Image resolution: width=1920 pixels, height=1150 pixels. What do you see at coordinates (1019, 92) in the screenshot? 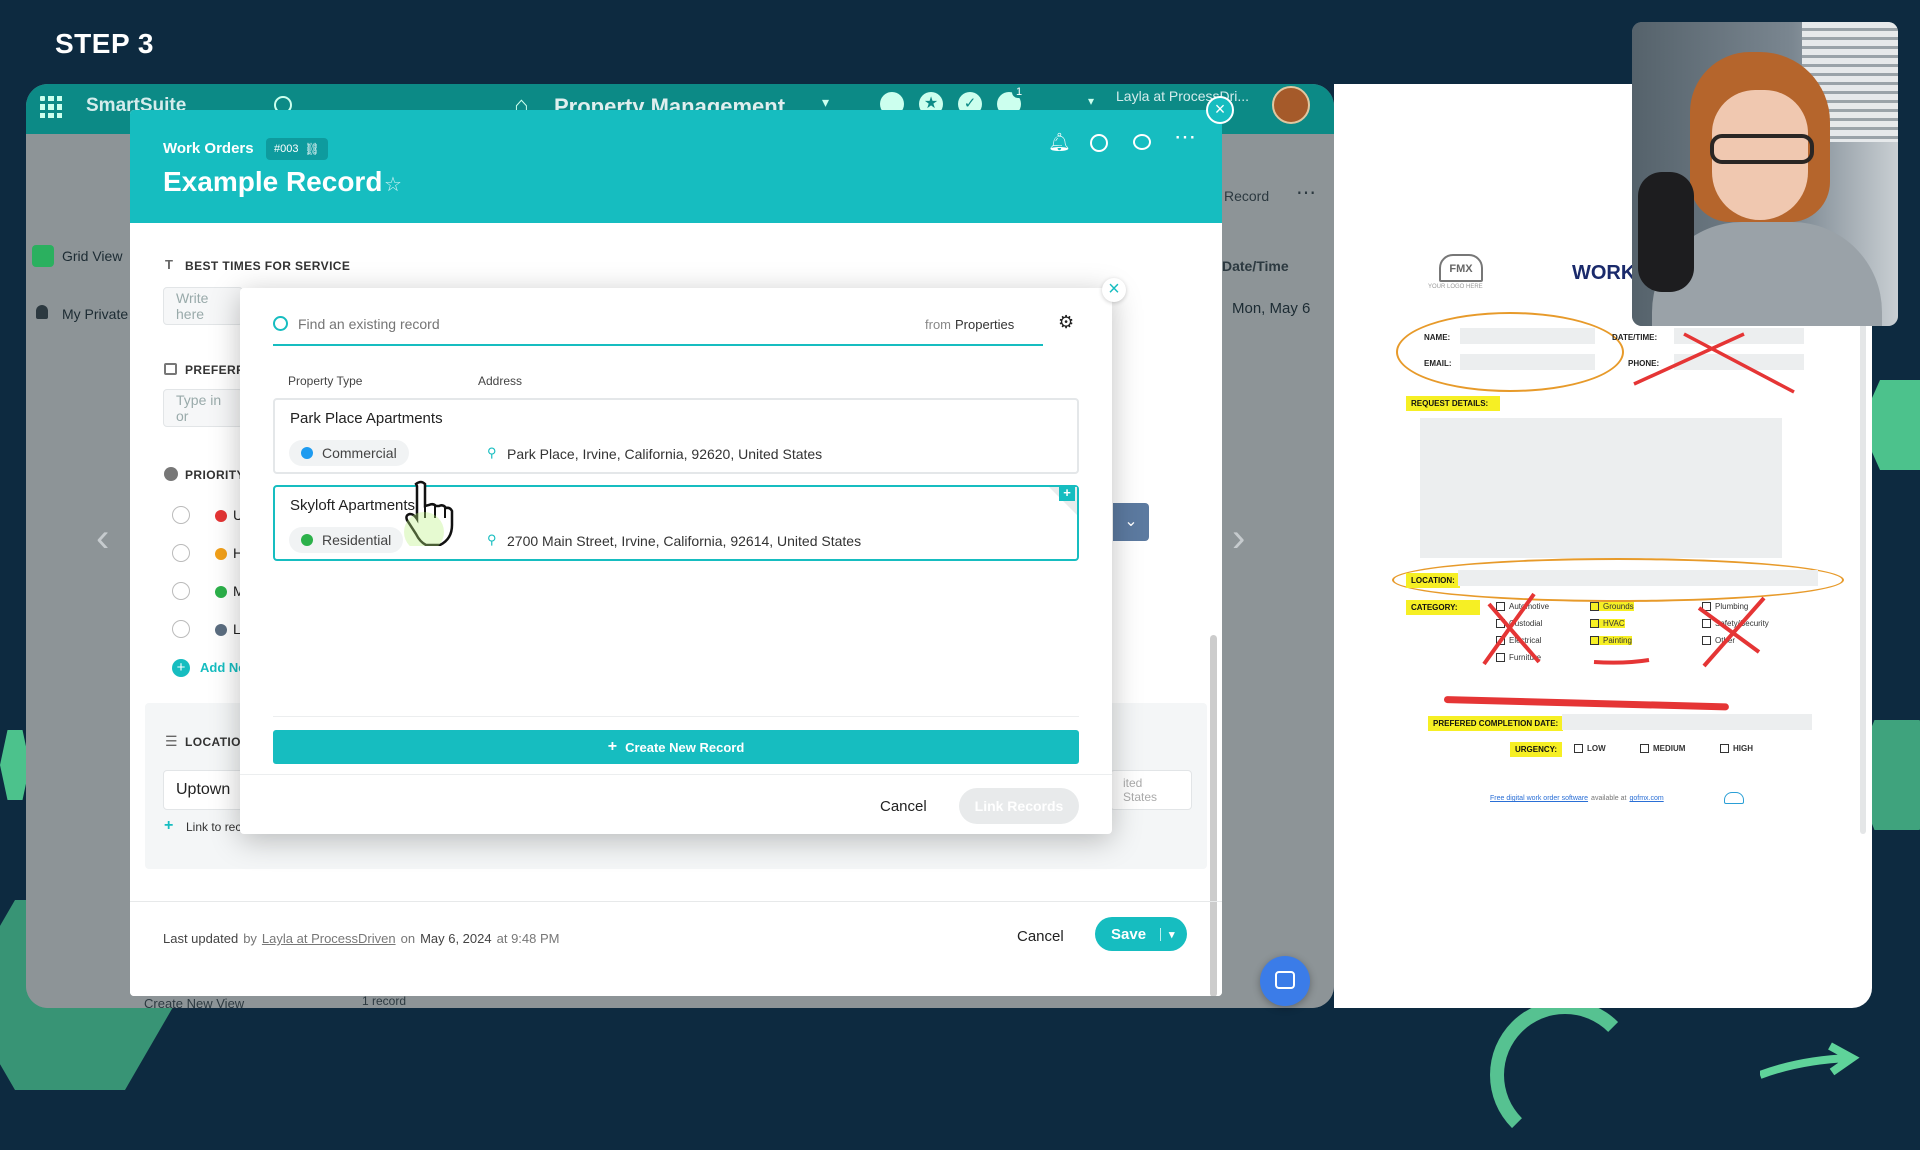
I see `notification-count-badge: 1` at bounding box center [1019, 92].